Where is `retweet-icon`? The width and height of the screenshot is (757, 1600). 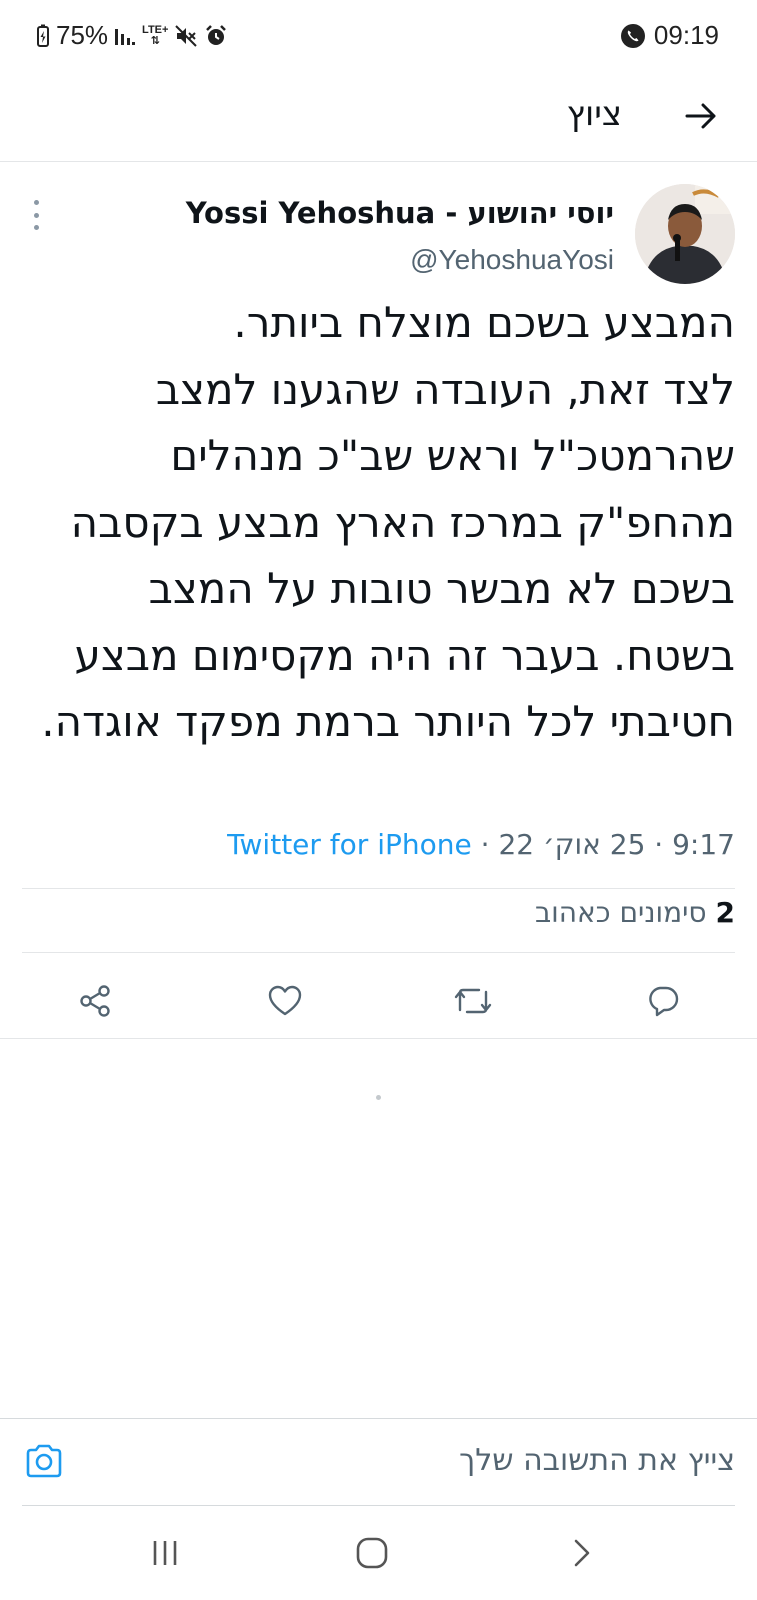 retweet-icon is located at coordinates (473, 1001).